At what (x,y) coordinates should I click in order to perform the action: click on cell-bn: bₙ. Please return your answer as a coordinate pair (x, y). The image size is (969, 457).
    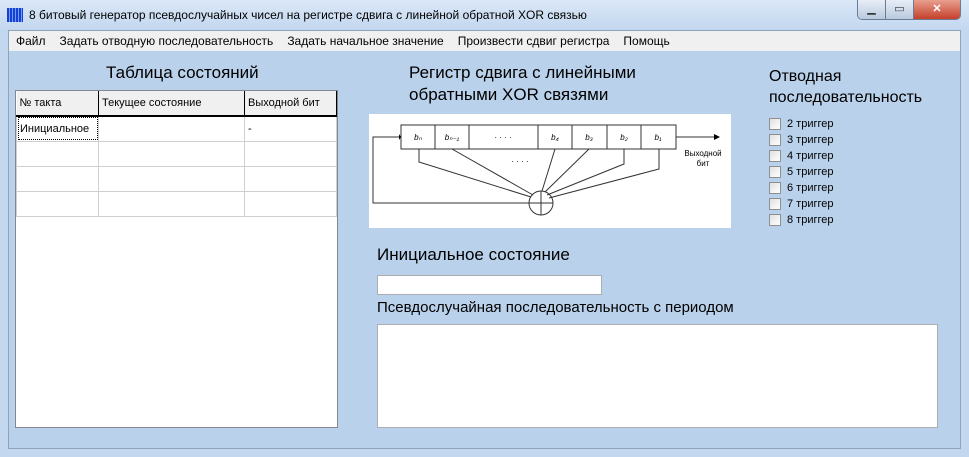
    Looking at the image, I should click on (418, 137).